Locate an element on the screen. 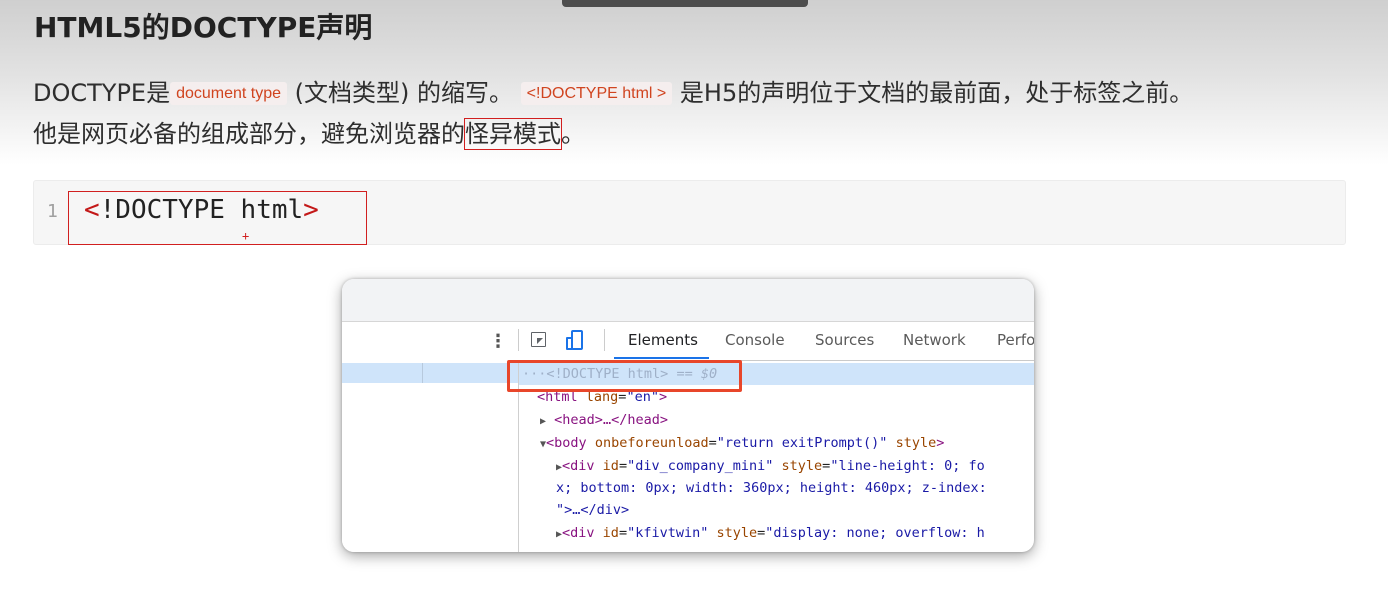 This screenshot has height=613, width=1388. tag-close: > is located at coordinates (940, 443).